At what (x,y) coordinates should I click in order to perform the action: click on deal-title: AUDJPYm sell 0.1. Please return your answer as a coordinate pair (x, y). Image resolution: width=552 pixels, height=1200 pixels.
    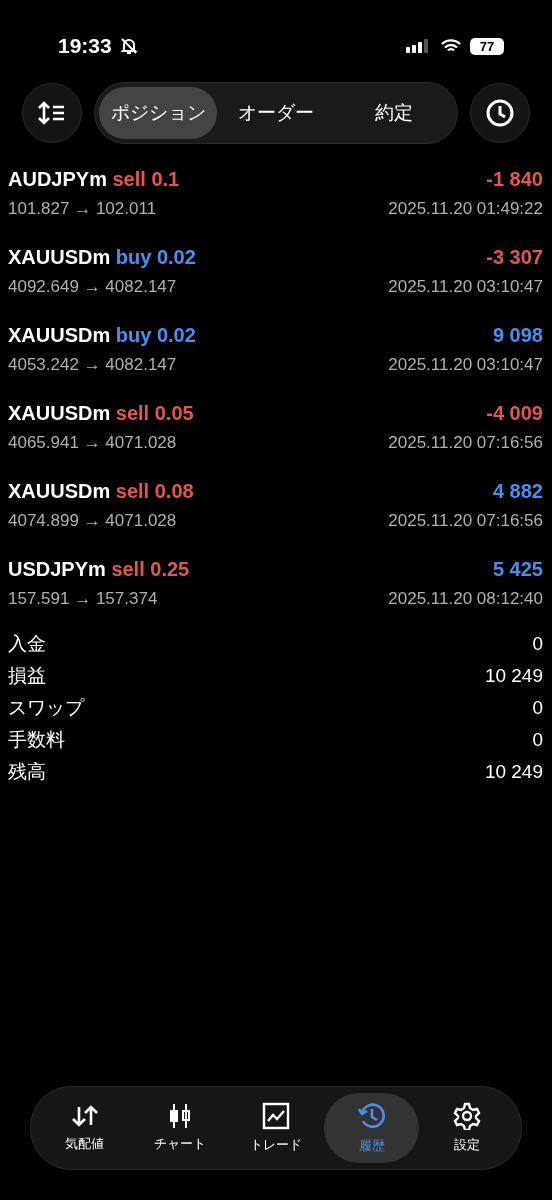
    Looking at the image, I should click on (94, 179).